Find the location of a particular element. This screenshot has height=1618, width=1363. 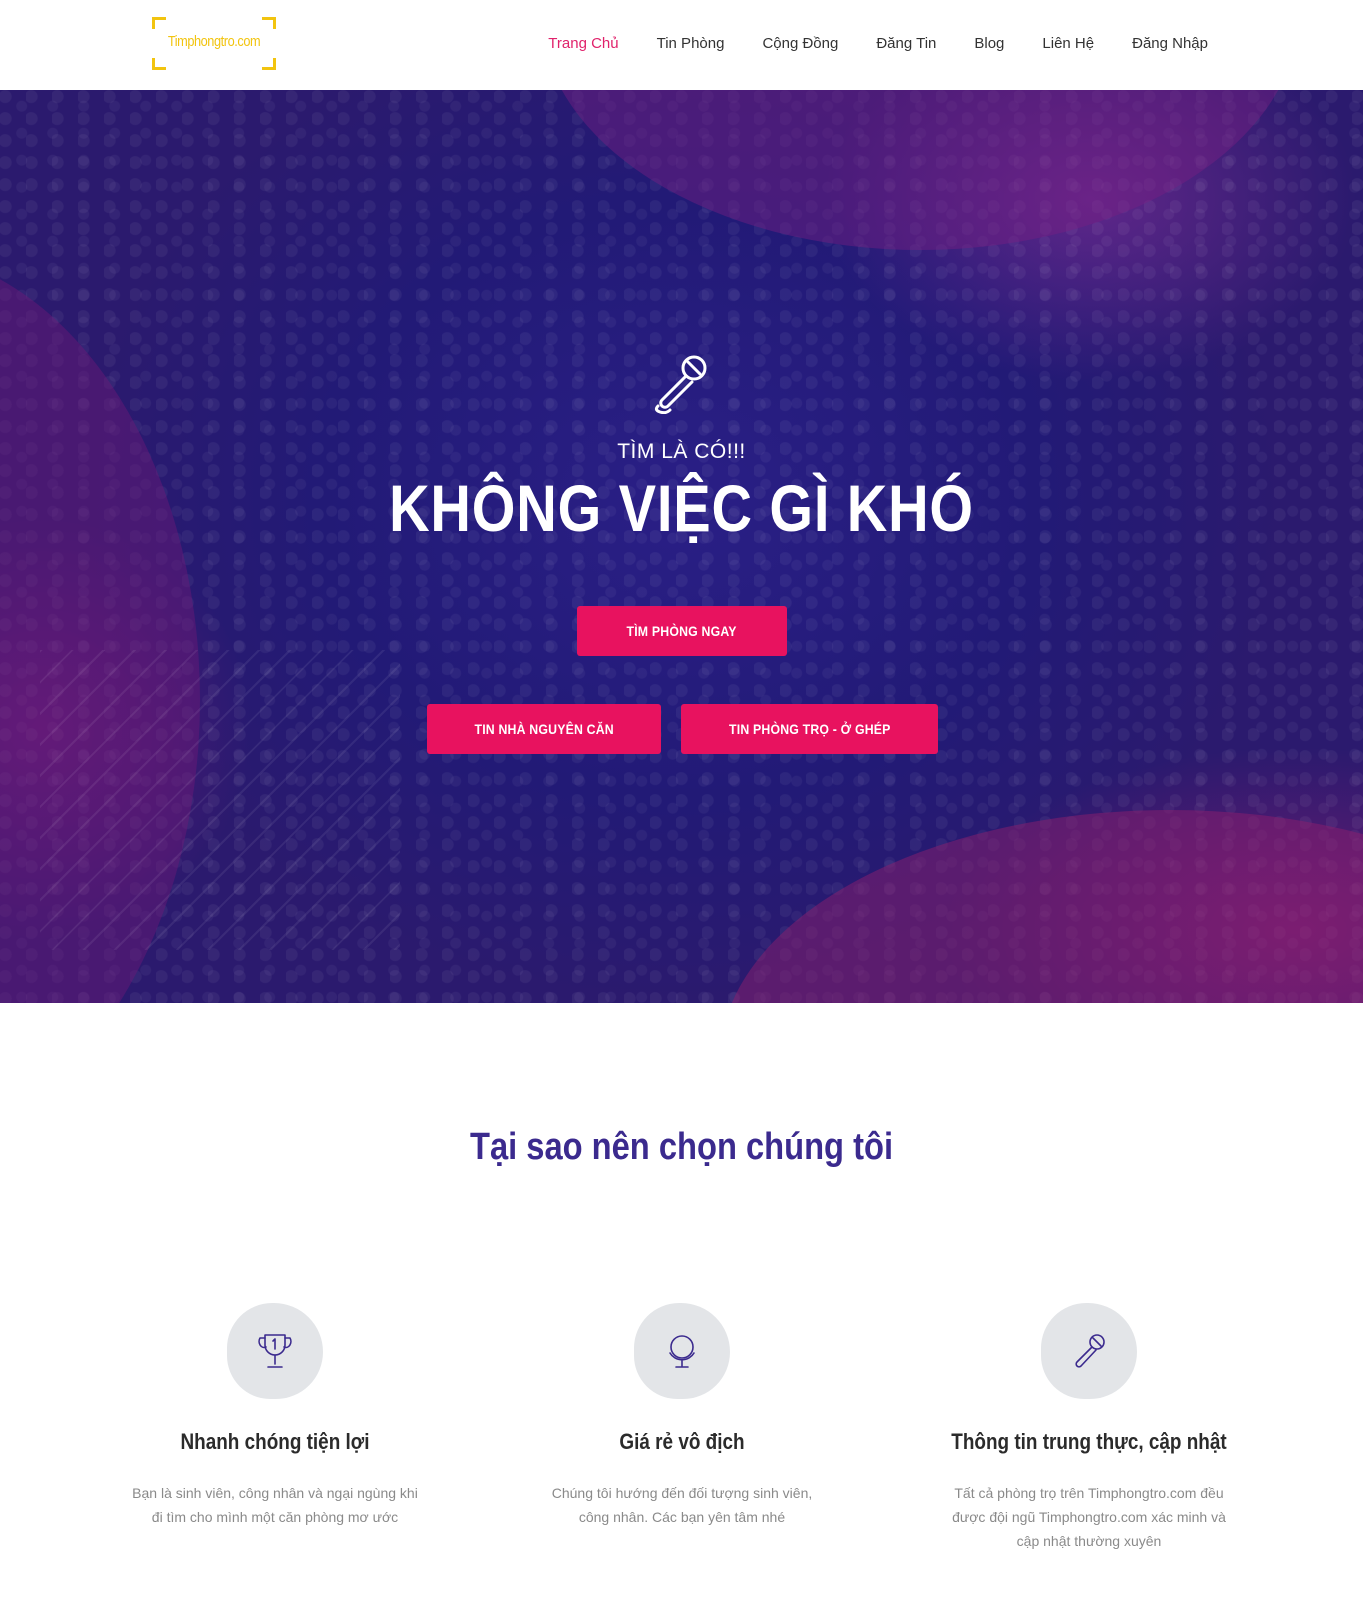

hero-subtitle: TÌM LÀ CÓ!!! is located at coordinates (681, 451).